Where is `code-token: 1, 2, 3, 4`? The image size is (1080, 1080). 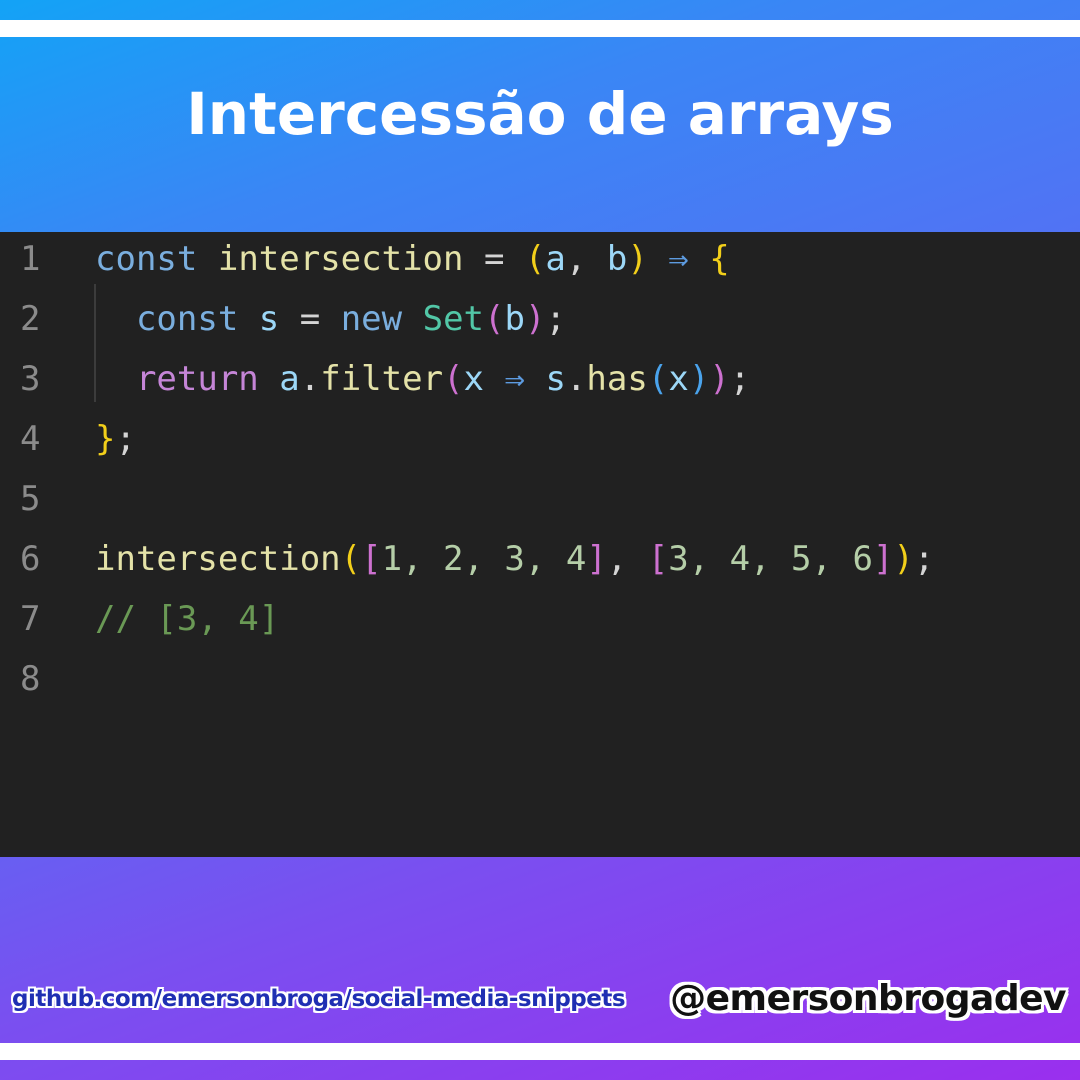 code-token: 1, 2, 3, 4 is located at coordinates (484, 559).